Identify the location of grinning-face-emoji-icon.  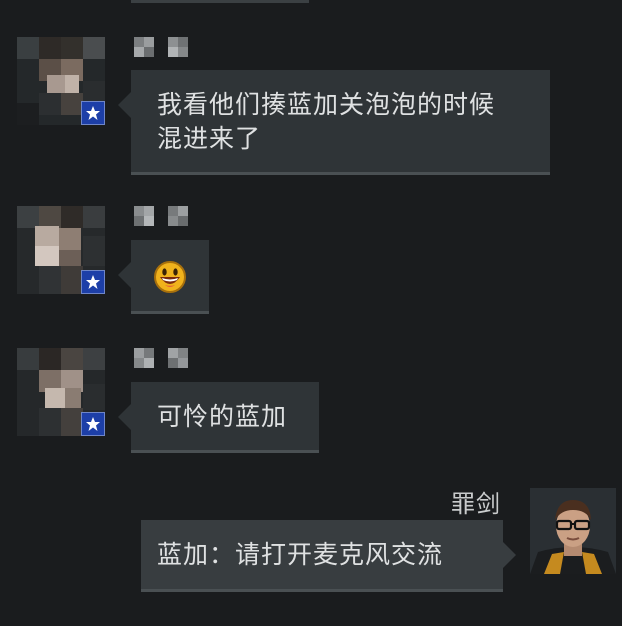
(170, 277).